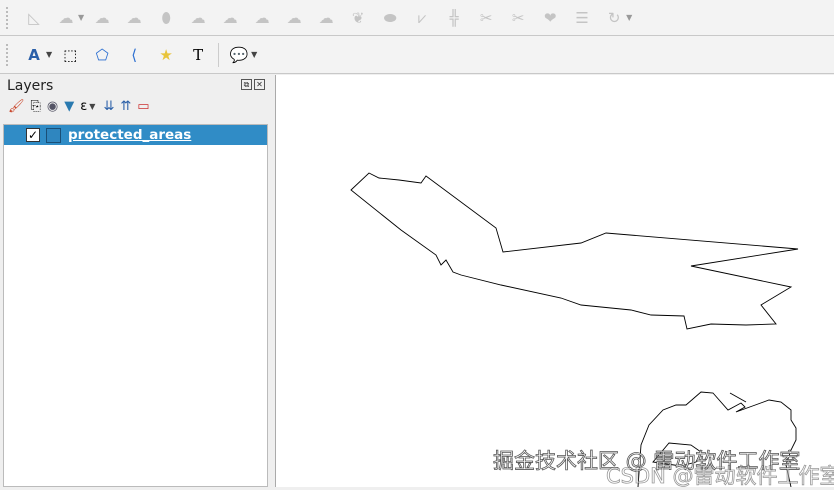  Describe the element at coordinates (134, 55) in the screenshot. I see `line-annotation-icon: ⟨` at that location.